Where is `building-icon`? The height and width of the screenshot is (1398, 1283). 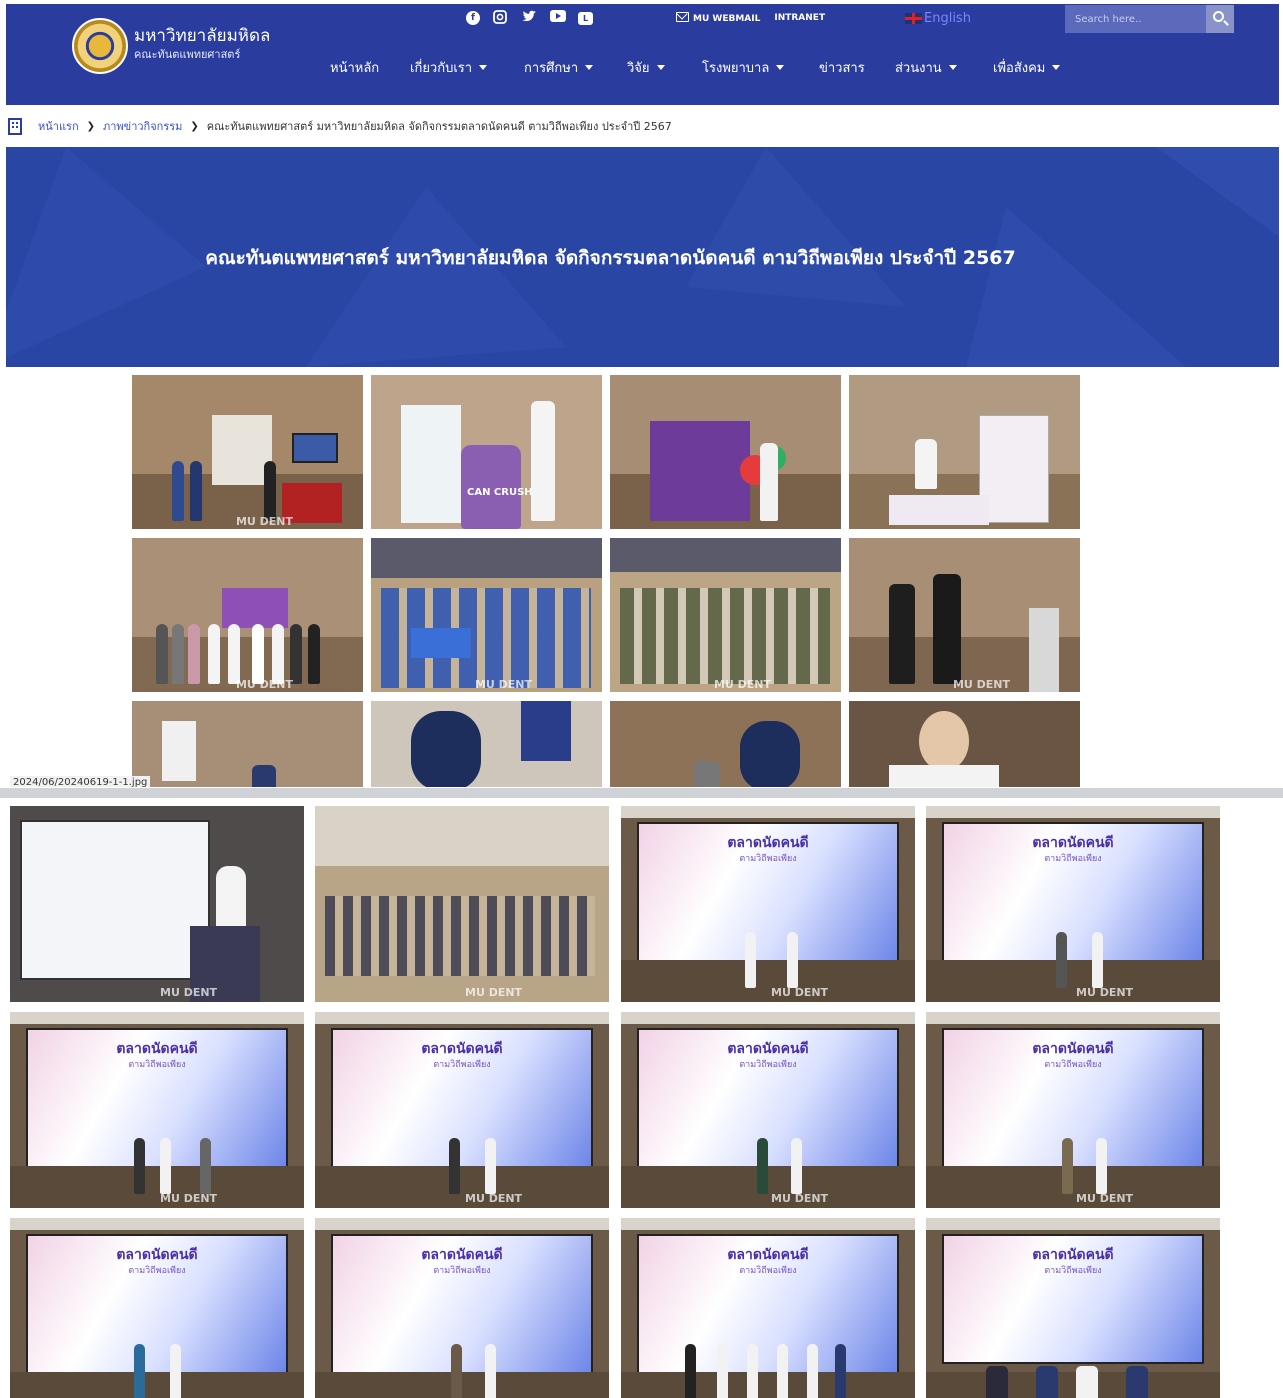
building-icon is located at coordinates (15, 126).